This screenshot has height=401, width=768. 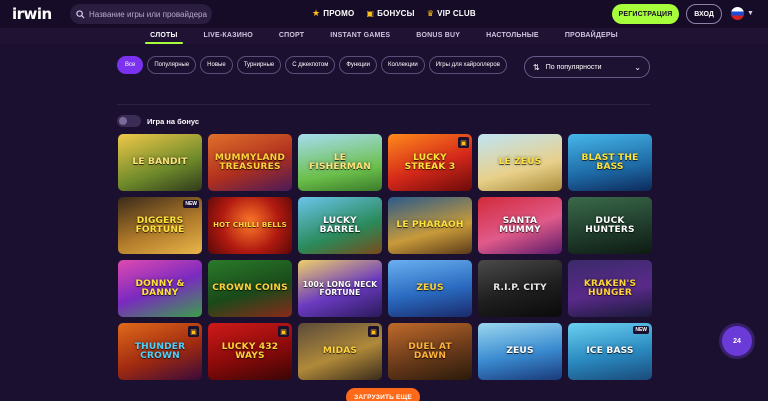 I want to click on game-title: HOT CHILLI BELLS, so click(x=250, y=225).